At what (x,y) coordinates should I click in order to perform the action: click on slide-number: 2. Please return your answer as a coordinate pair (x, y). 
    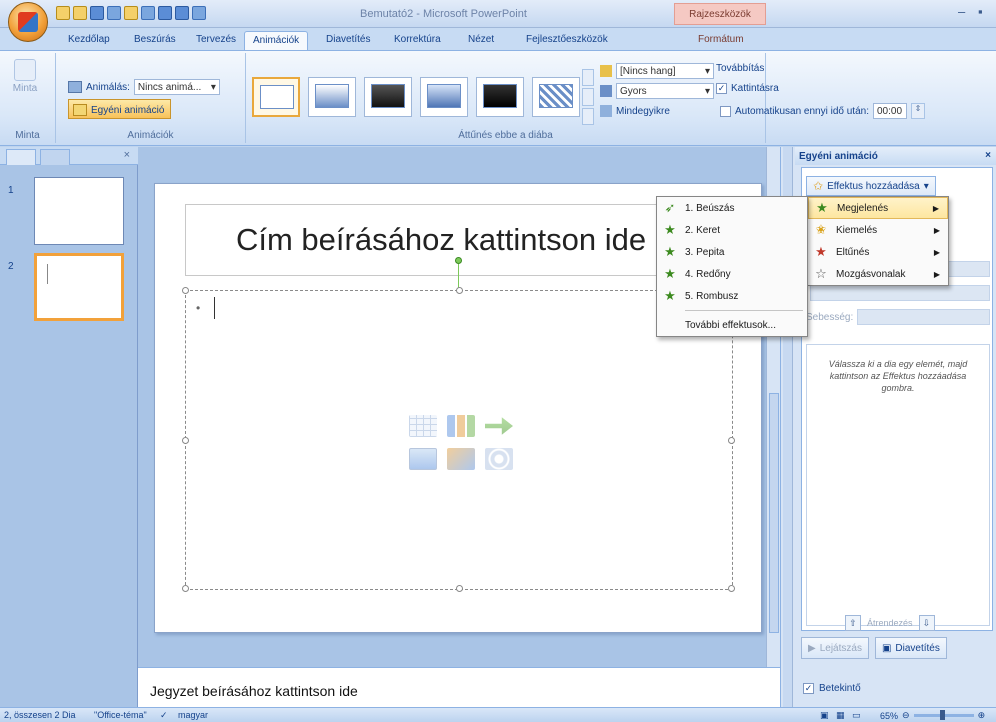
    Looking at the image, I should click on (11, 266).